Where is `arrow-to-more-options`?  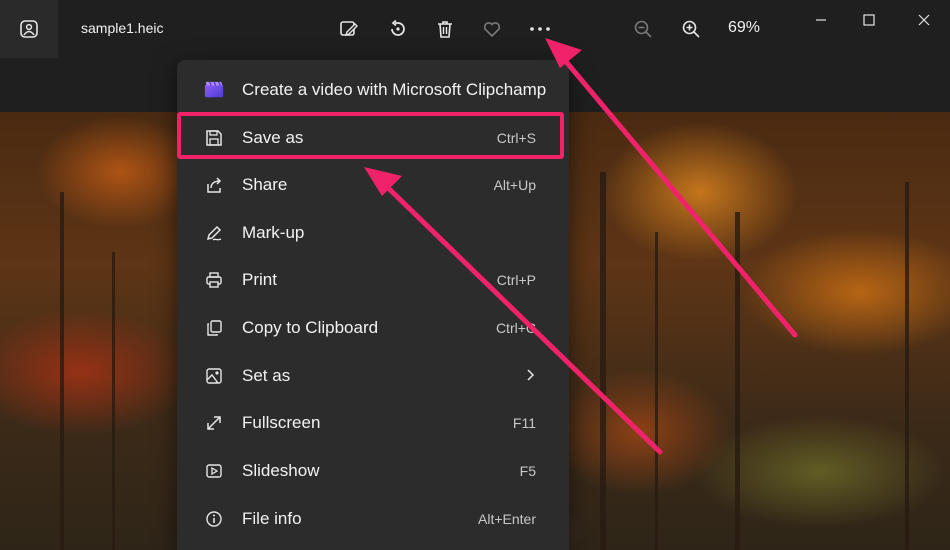 arrow-to-more-options is located at coordinates (671, 188).